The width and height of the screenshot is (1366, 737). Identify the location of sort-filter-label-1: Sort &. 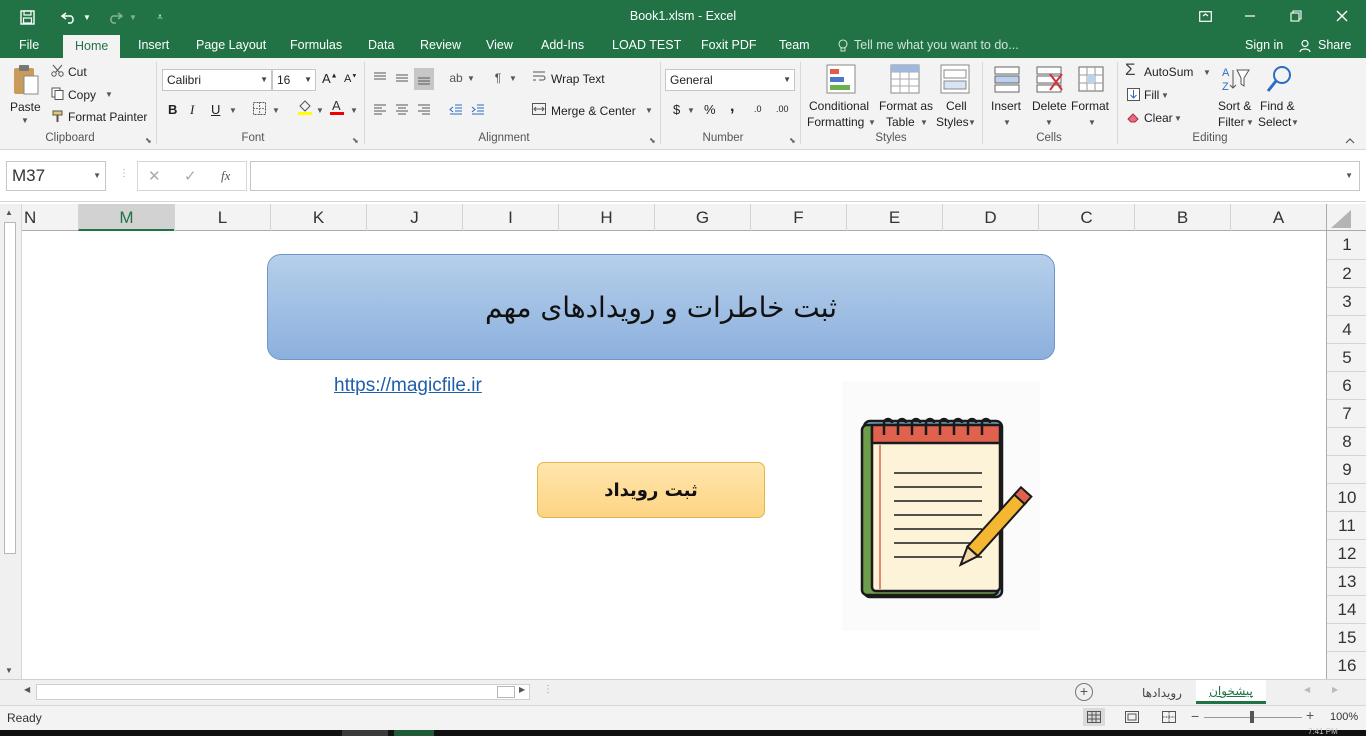
(1234, 106).